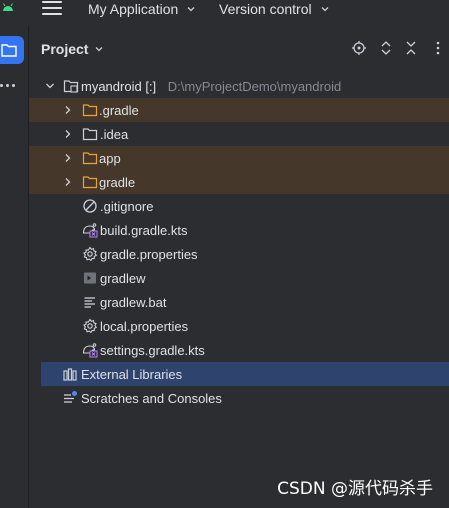 This screenshot has height=508, width=449. I want to click on tree-item-label: gradle, so click(117, 182).